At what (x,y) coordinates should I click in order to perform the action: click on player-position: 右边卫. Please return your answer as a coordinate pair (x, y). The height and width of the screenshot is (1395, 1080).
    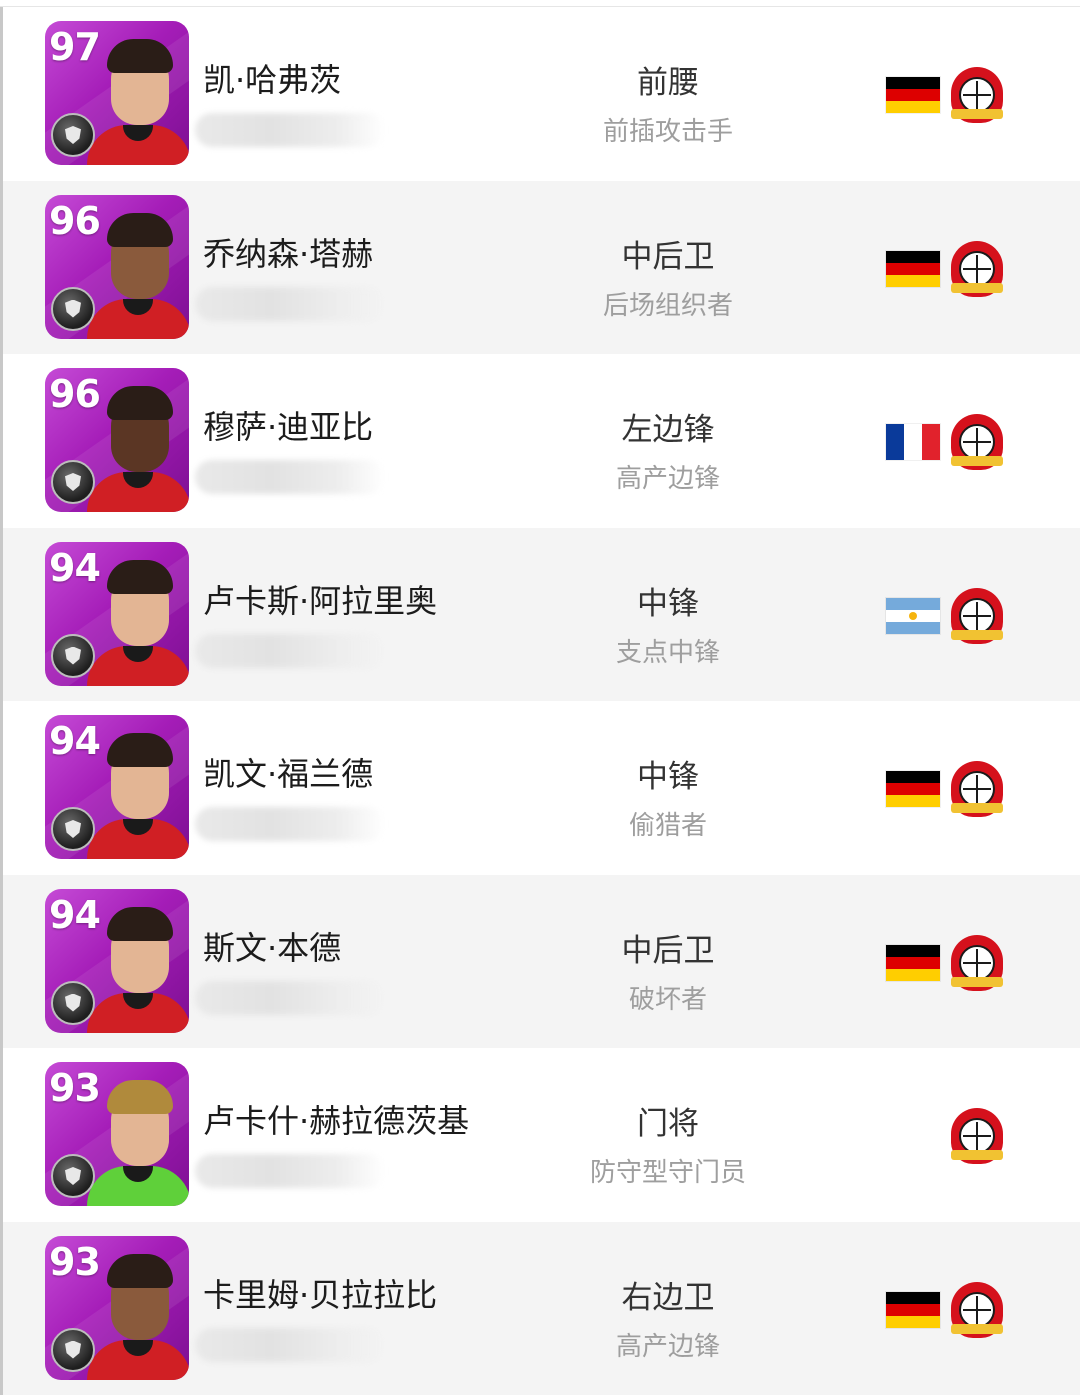
    Looking at the image, I should click on (668, 1294).